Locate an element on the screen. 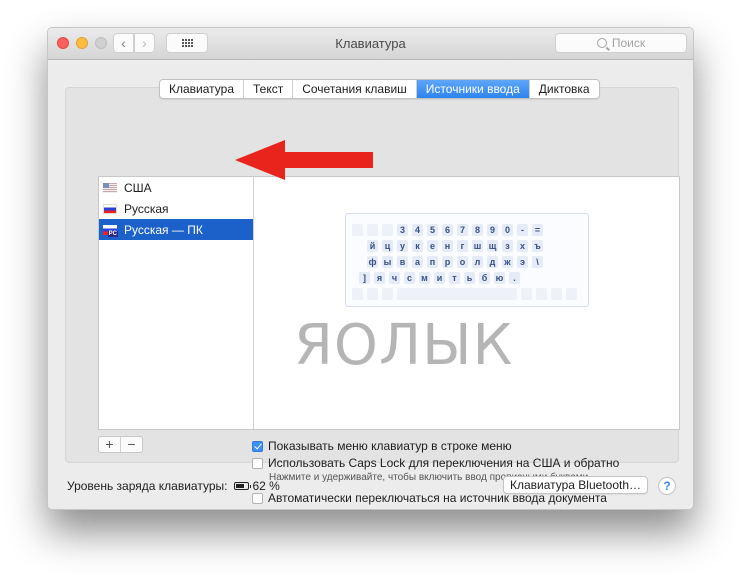 This screenshot has height=575, width=740. keyboard-key: н is located at coordinates (447, 246).